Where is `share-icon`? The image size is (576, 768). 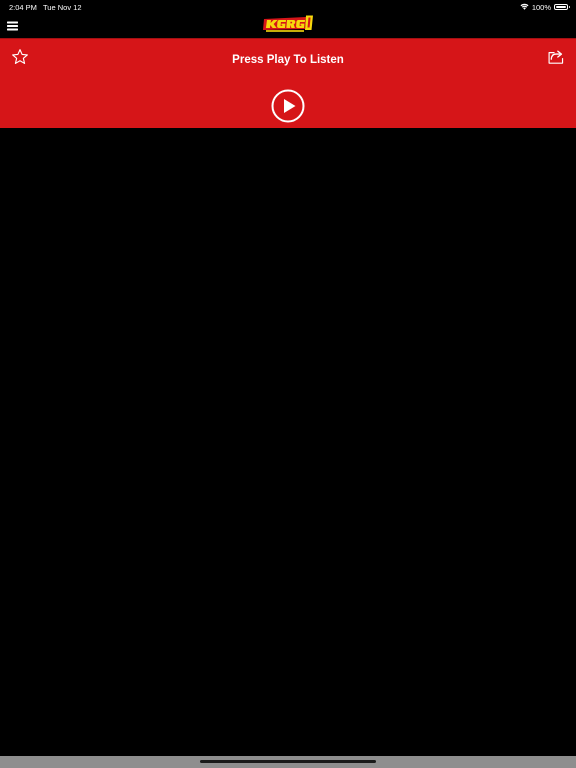 share-icon is located at coordinates (556, 57).